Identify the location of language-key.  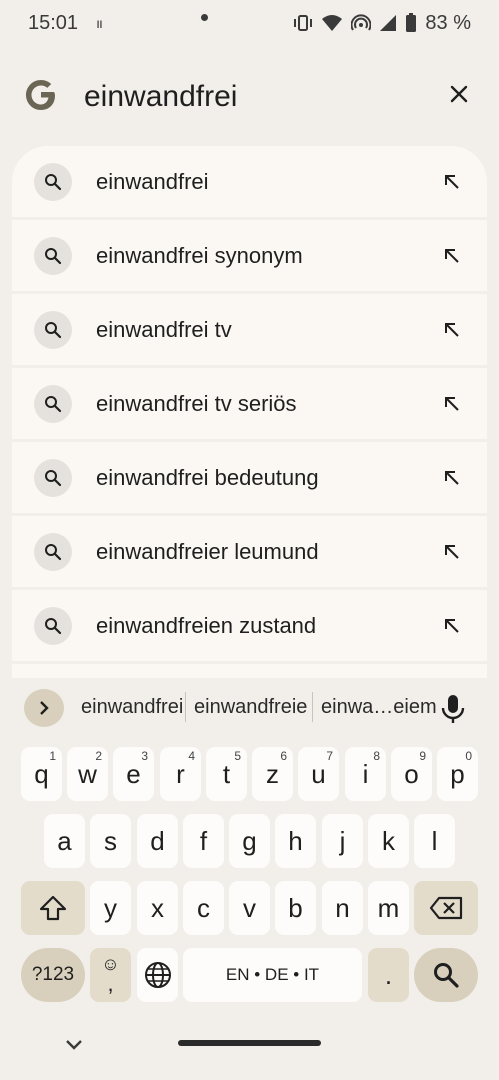
(157, 975).